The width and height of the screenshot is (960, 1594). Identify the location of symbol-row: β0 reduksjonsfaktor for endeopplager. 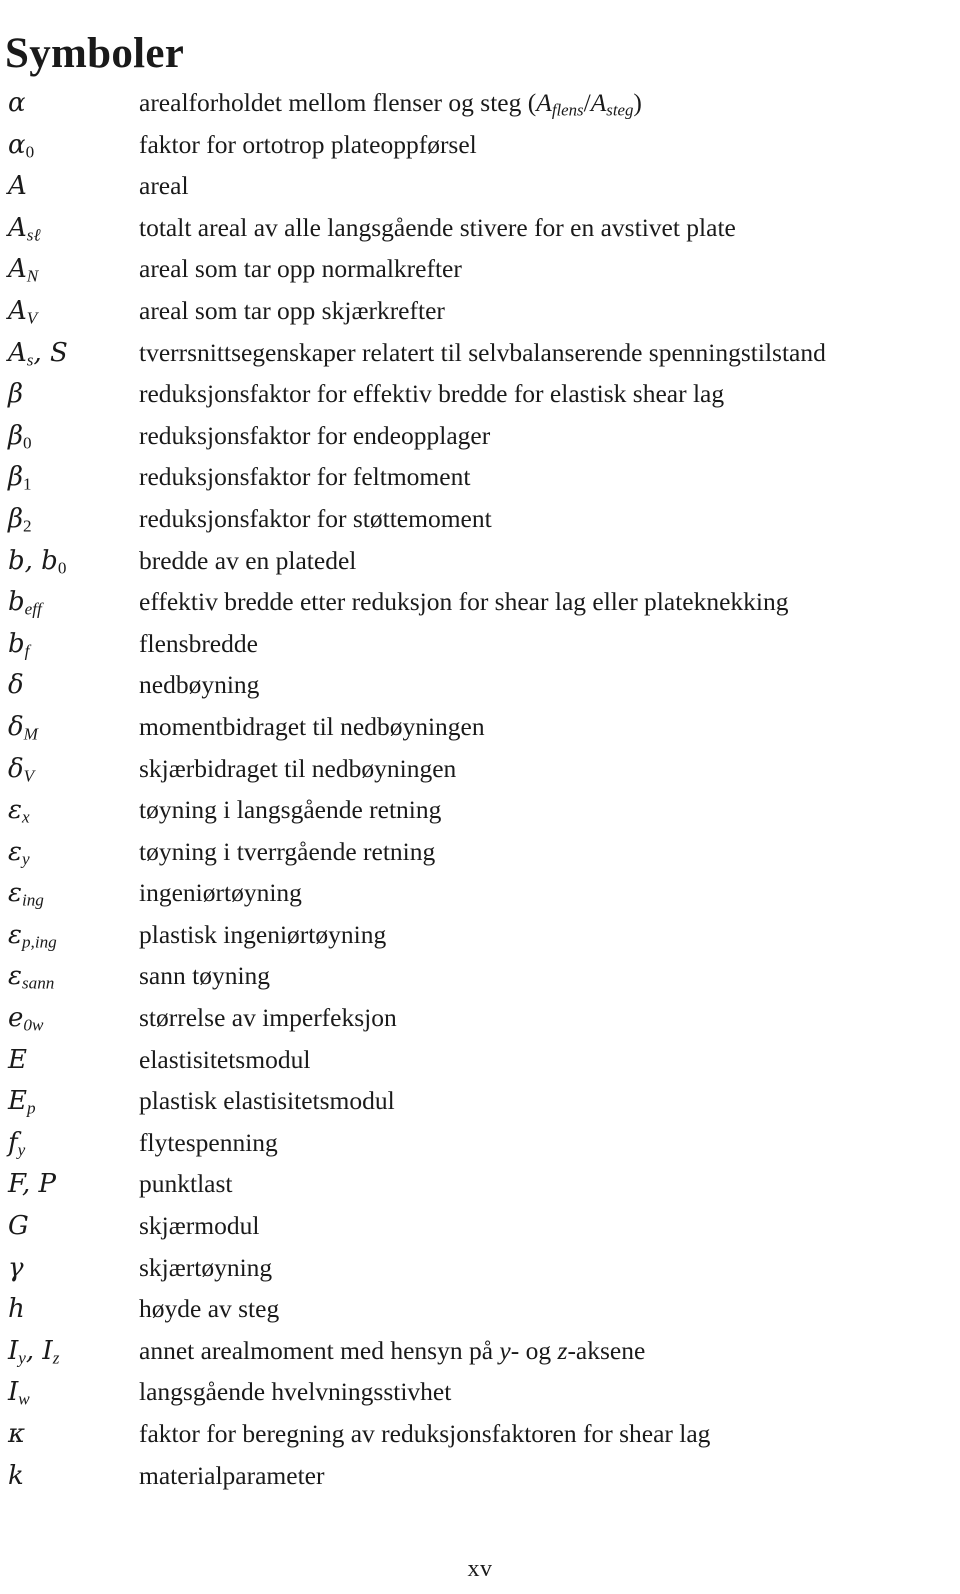
(480, 440).